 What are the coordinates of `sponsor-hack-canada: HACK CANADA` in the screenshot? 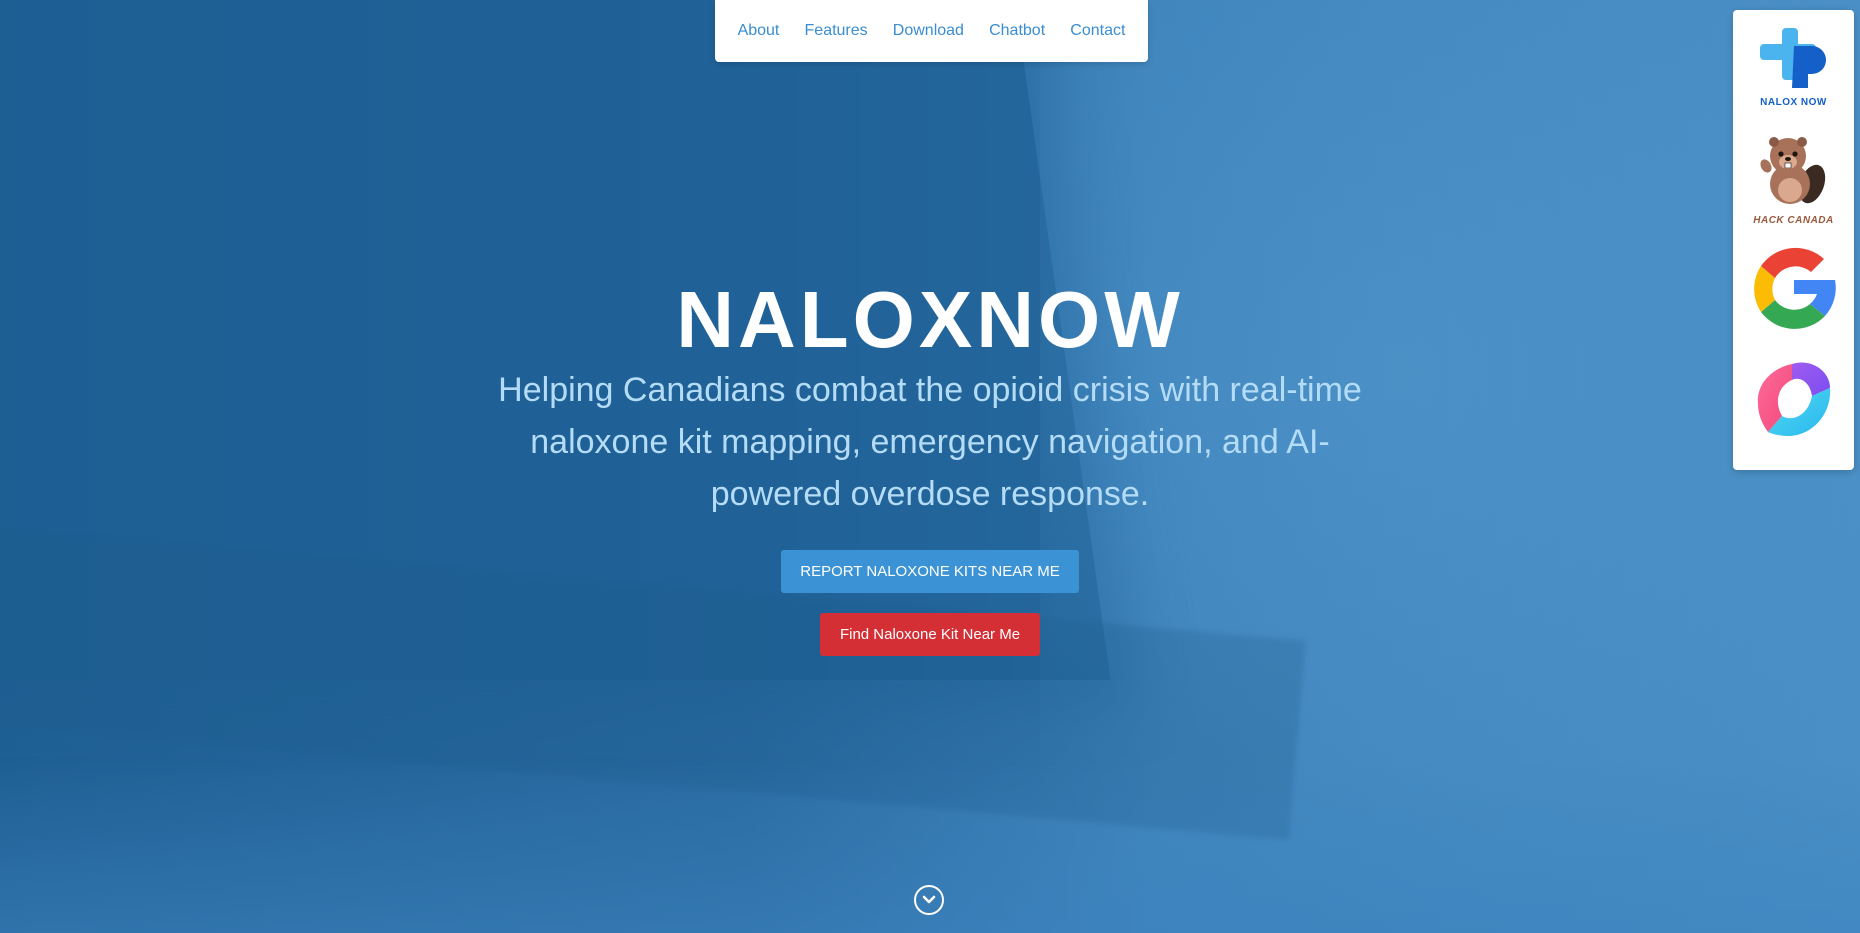 It's located at (1793, 179).